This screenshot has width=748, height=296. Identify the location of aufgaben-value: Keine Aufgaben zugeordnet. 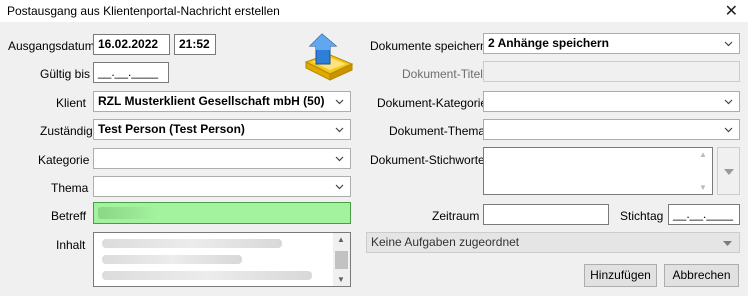
(445, 242).